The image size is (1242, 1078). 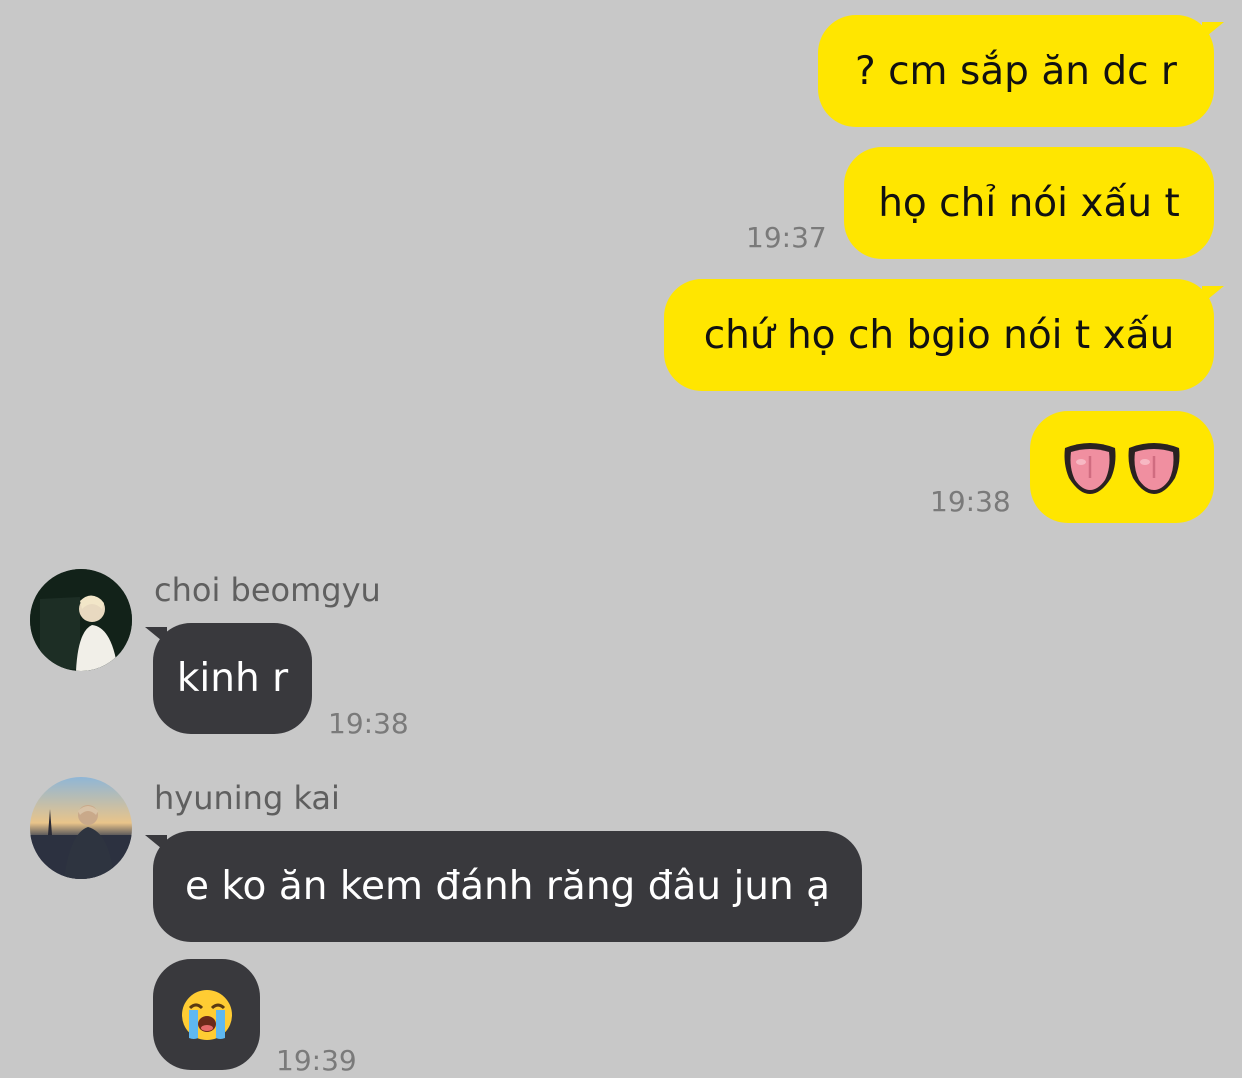 I want to click on message-text: e ko ăn kem đánh răng đâu jun ạ, so click(x=507, y=886).